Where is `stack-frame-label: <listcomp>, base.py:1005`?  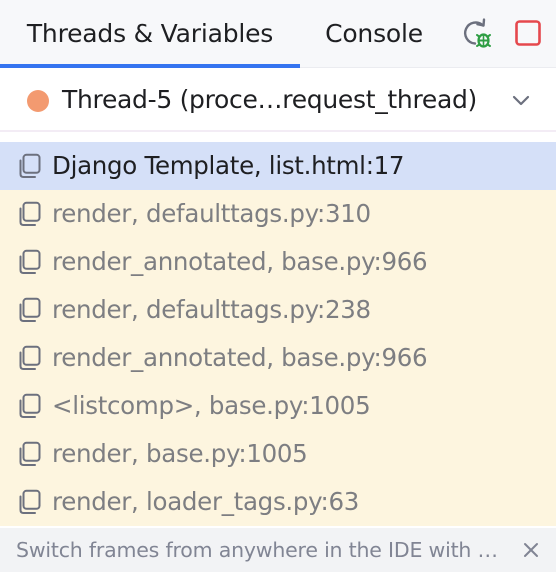
stack-frame-label: <listcomp>, base.py:1005 is located at coordinates (211, 405).